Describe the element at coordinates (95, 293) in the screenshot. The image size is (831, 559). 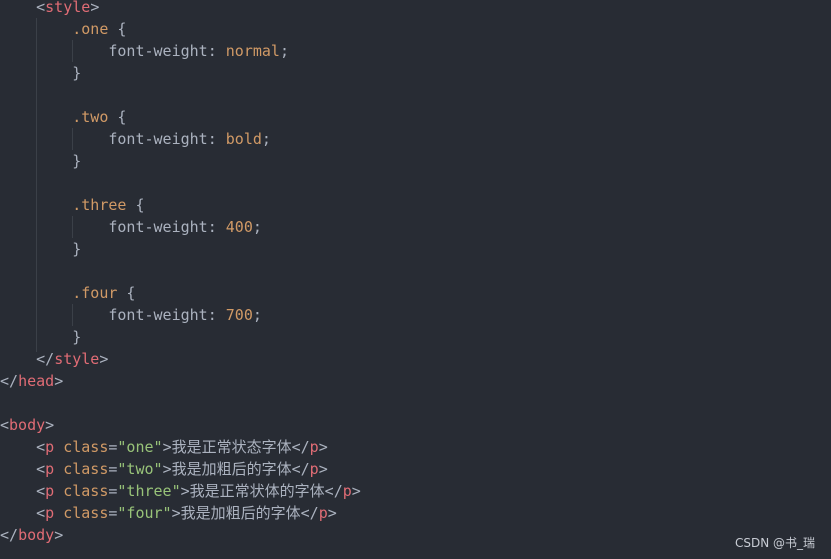
I see `css-selector: .four` at that location.